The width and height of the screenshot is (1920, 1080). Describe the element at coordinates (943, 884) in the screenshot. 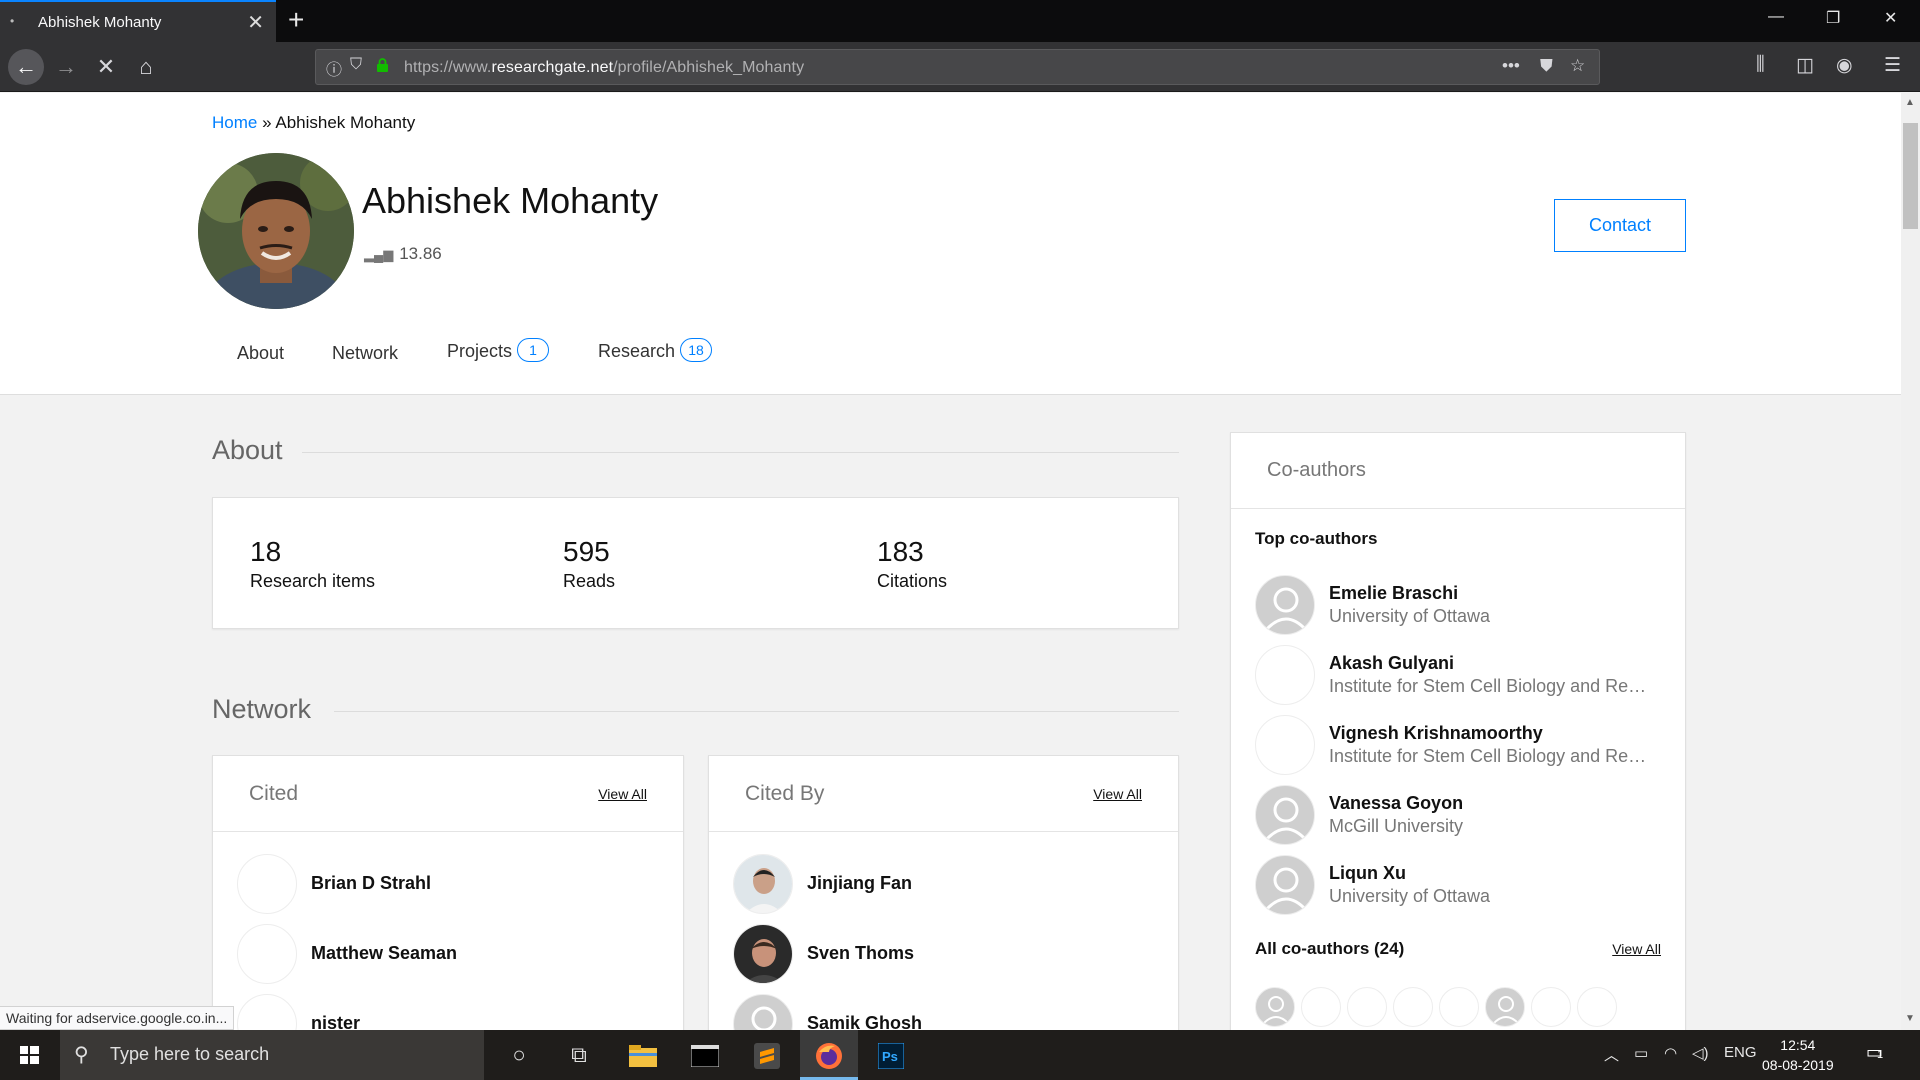

I see `cited-by-person: Jinjiang Fan` at that location.